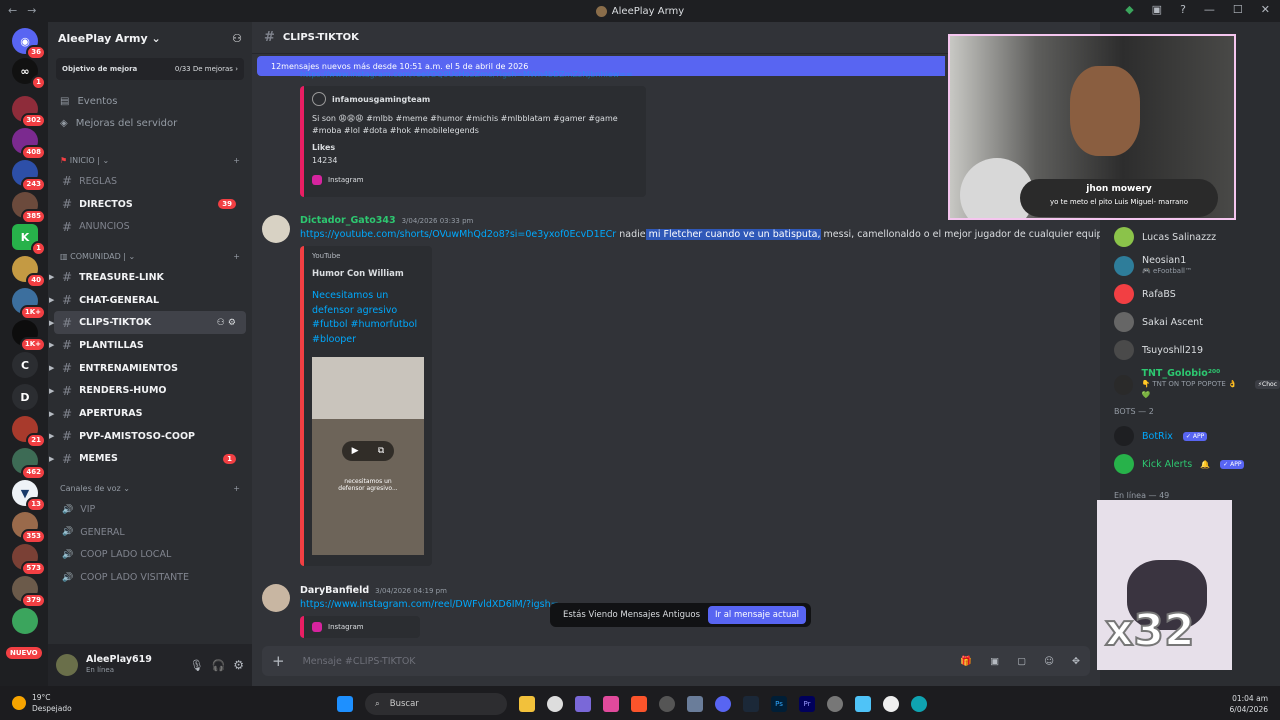 This screenshot has width=1280, height=720. Describe the element at coordinates (1049, 661) in the screenshot. I see `emoji-icon: ☺` at that location.